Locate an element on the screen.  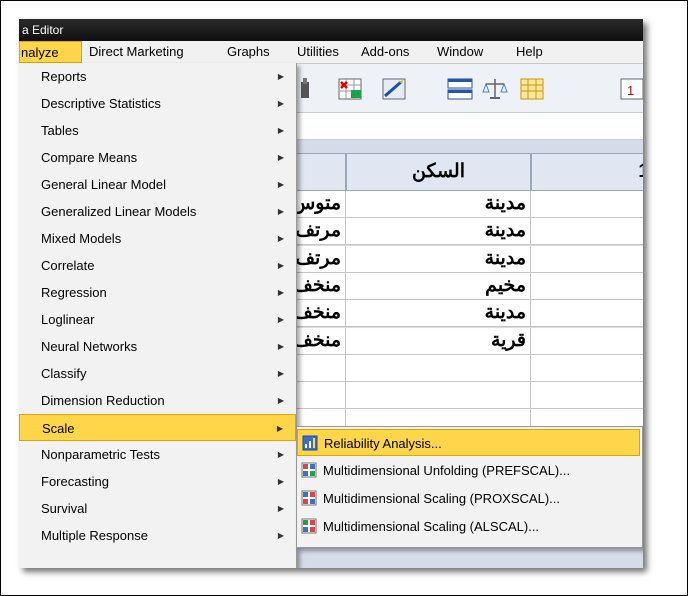
menu-item-neural-networks: Neural Networks ▶ is located at coordinates (157, 346).